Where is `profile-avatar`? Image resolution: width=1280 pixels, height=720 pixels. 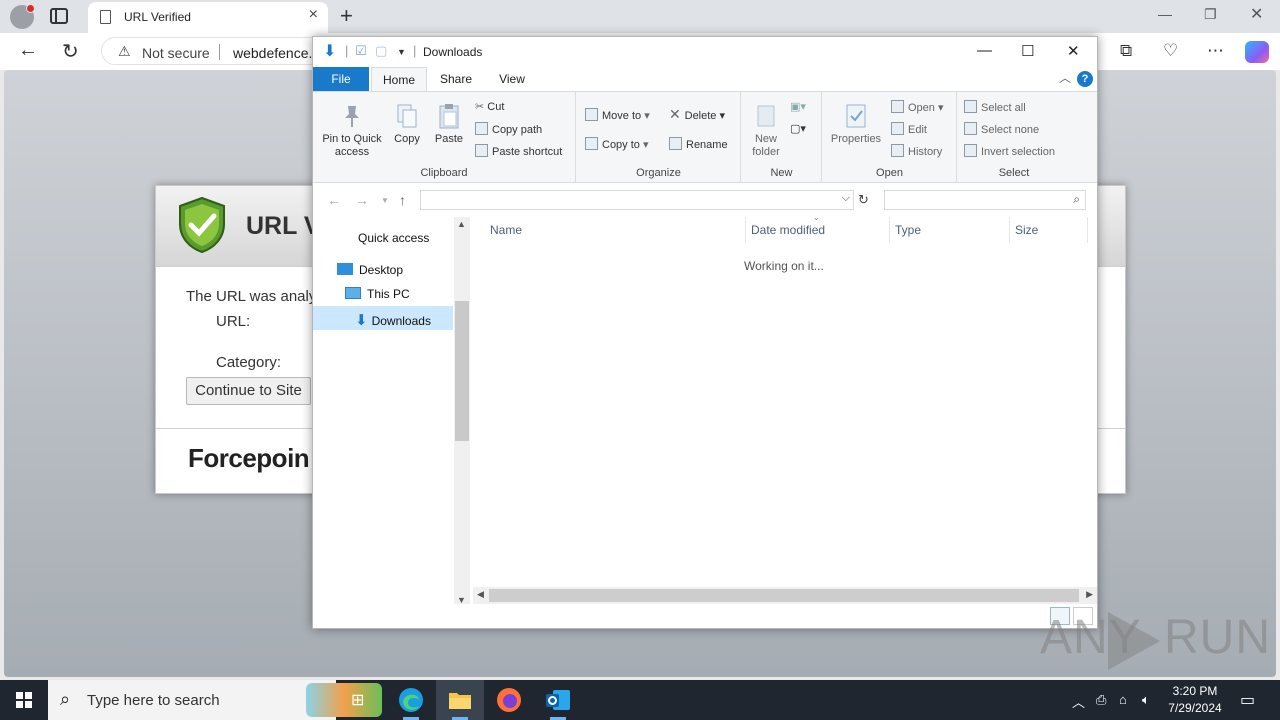
profile-avatar is located at coordinates (22, 16).